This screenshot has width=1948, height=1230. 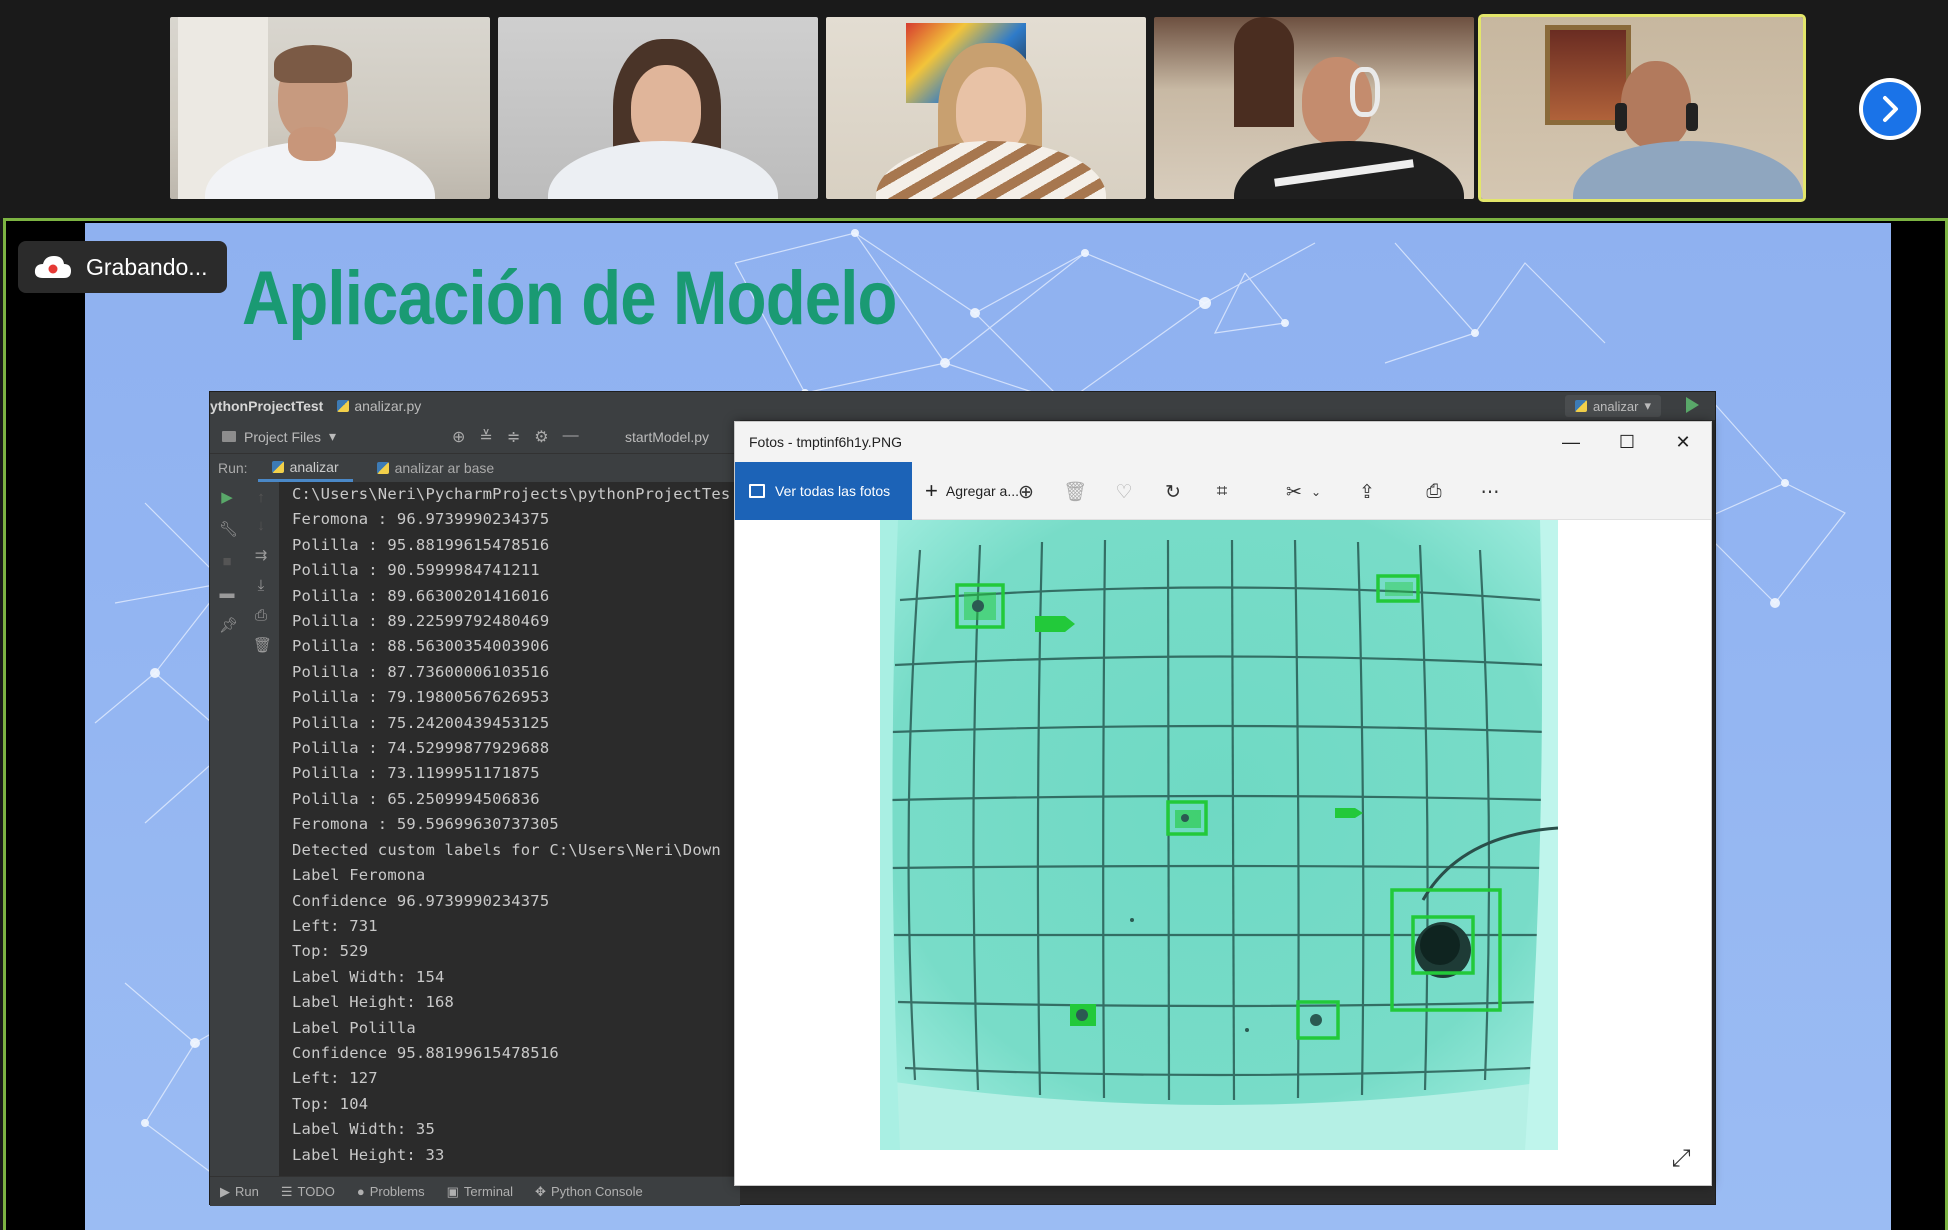 I want to click on minimize-button: —, so click(x=1571, y=442).